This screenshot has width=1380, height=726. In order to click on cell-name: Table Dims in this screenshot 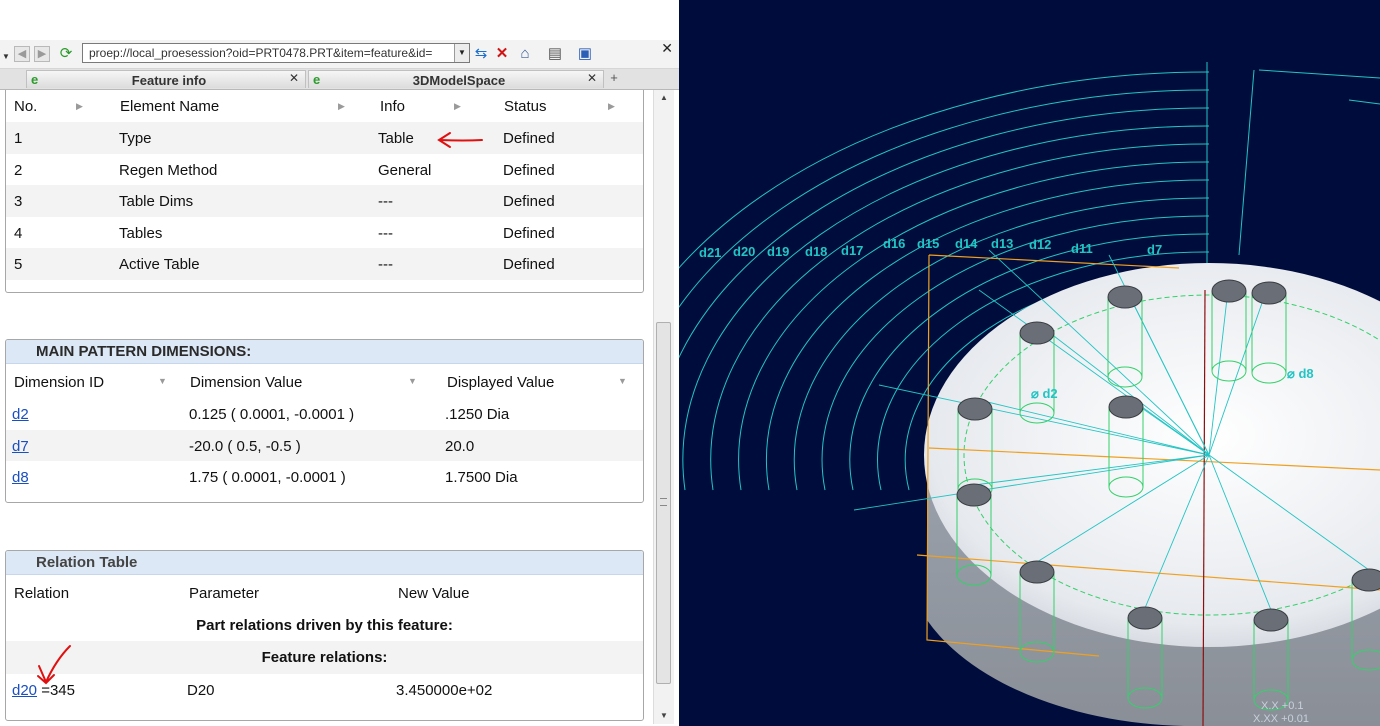, I will do `click(156, 201)`.